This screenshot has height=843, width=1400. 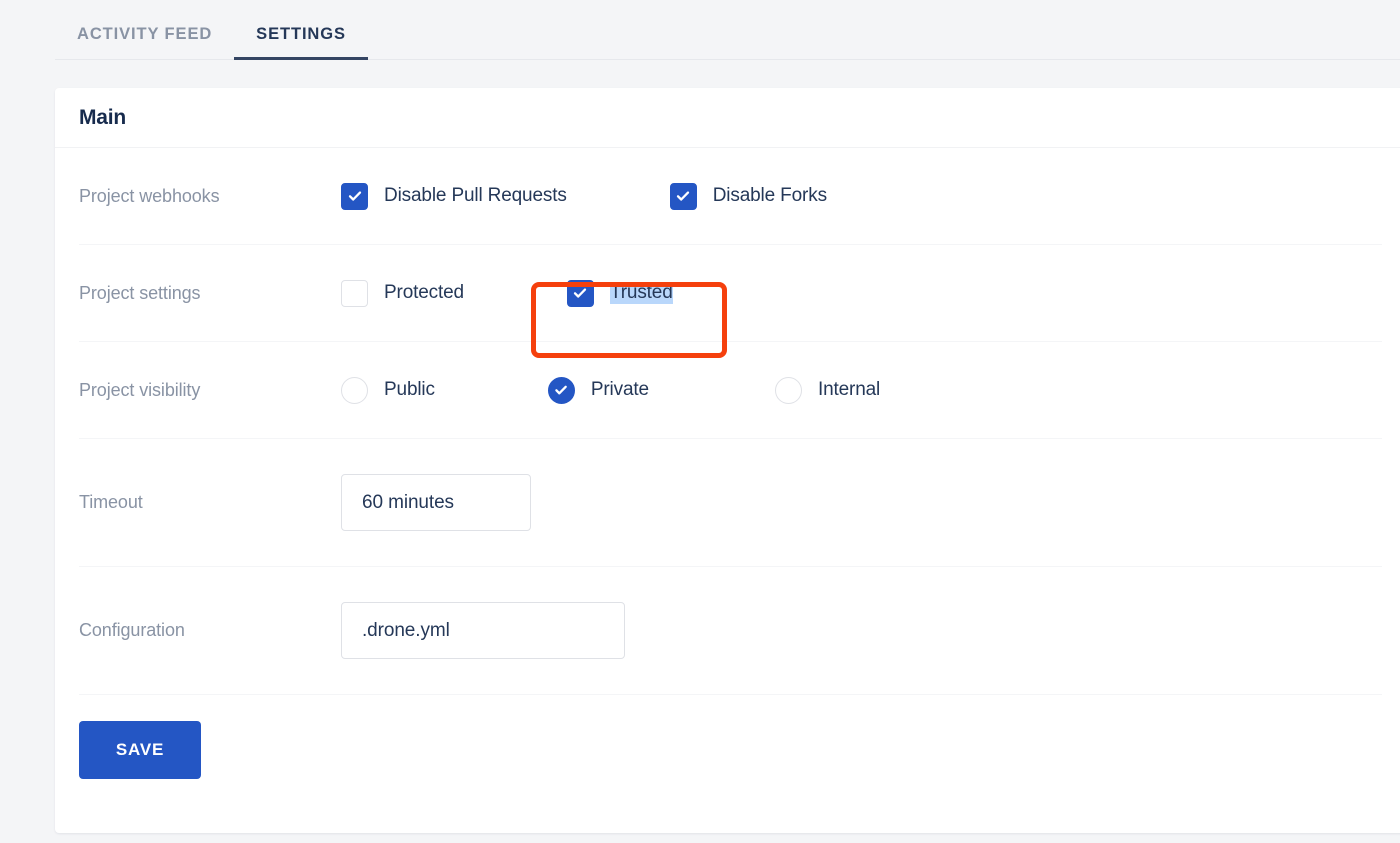 I want to click on radio-internal: Internal, so click(x=827, y=390).